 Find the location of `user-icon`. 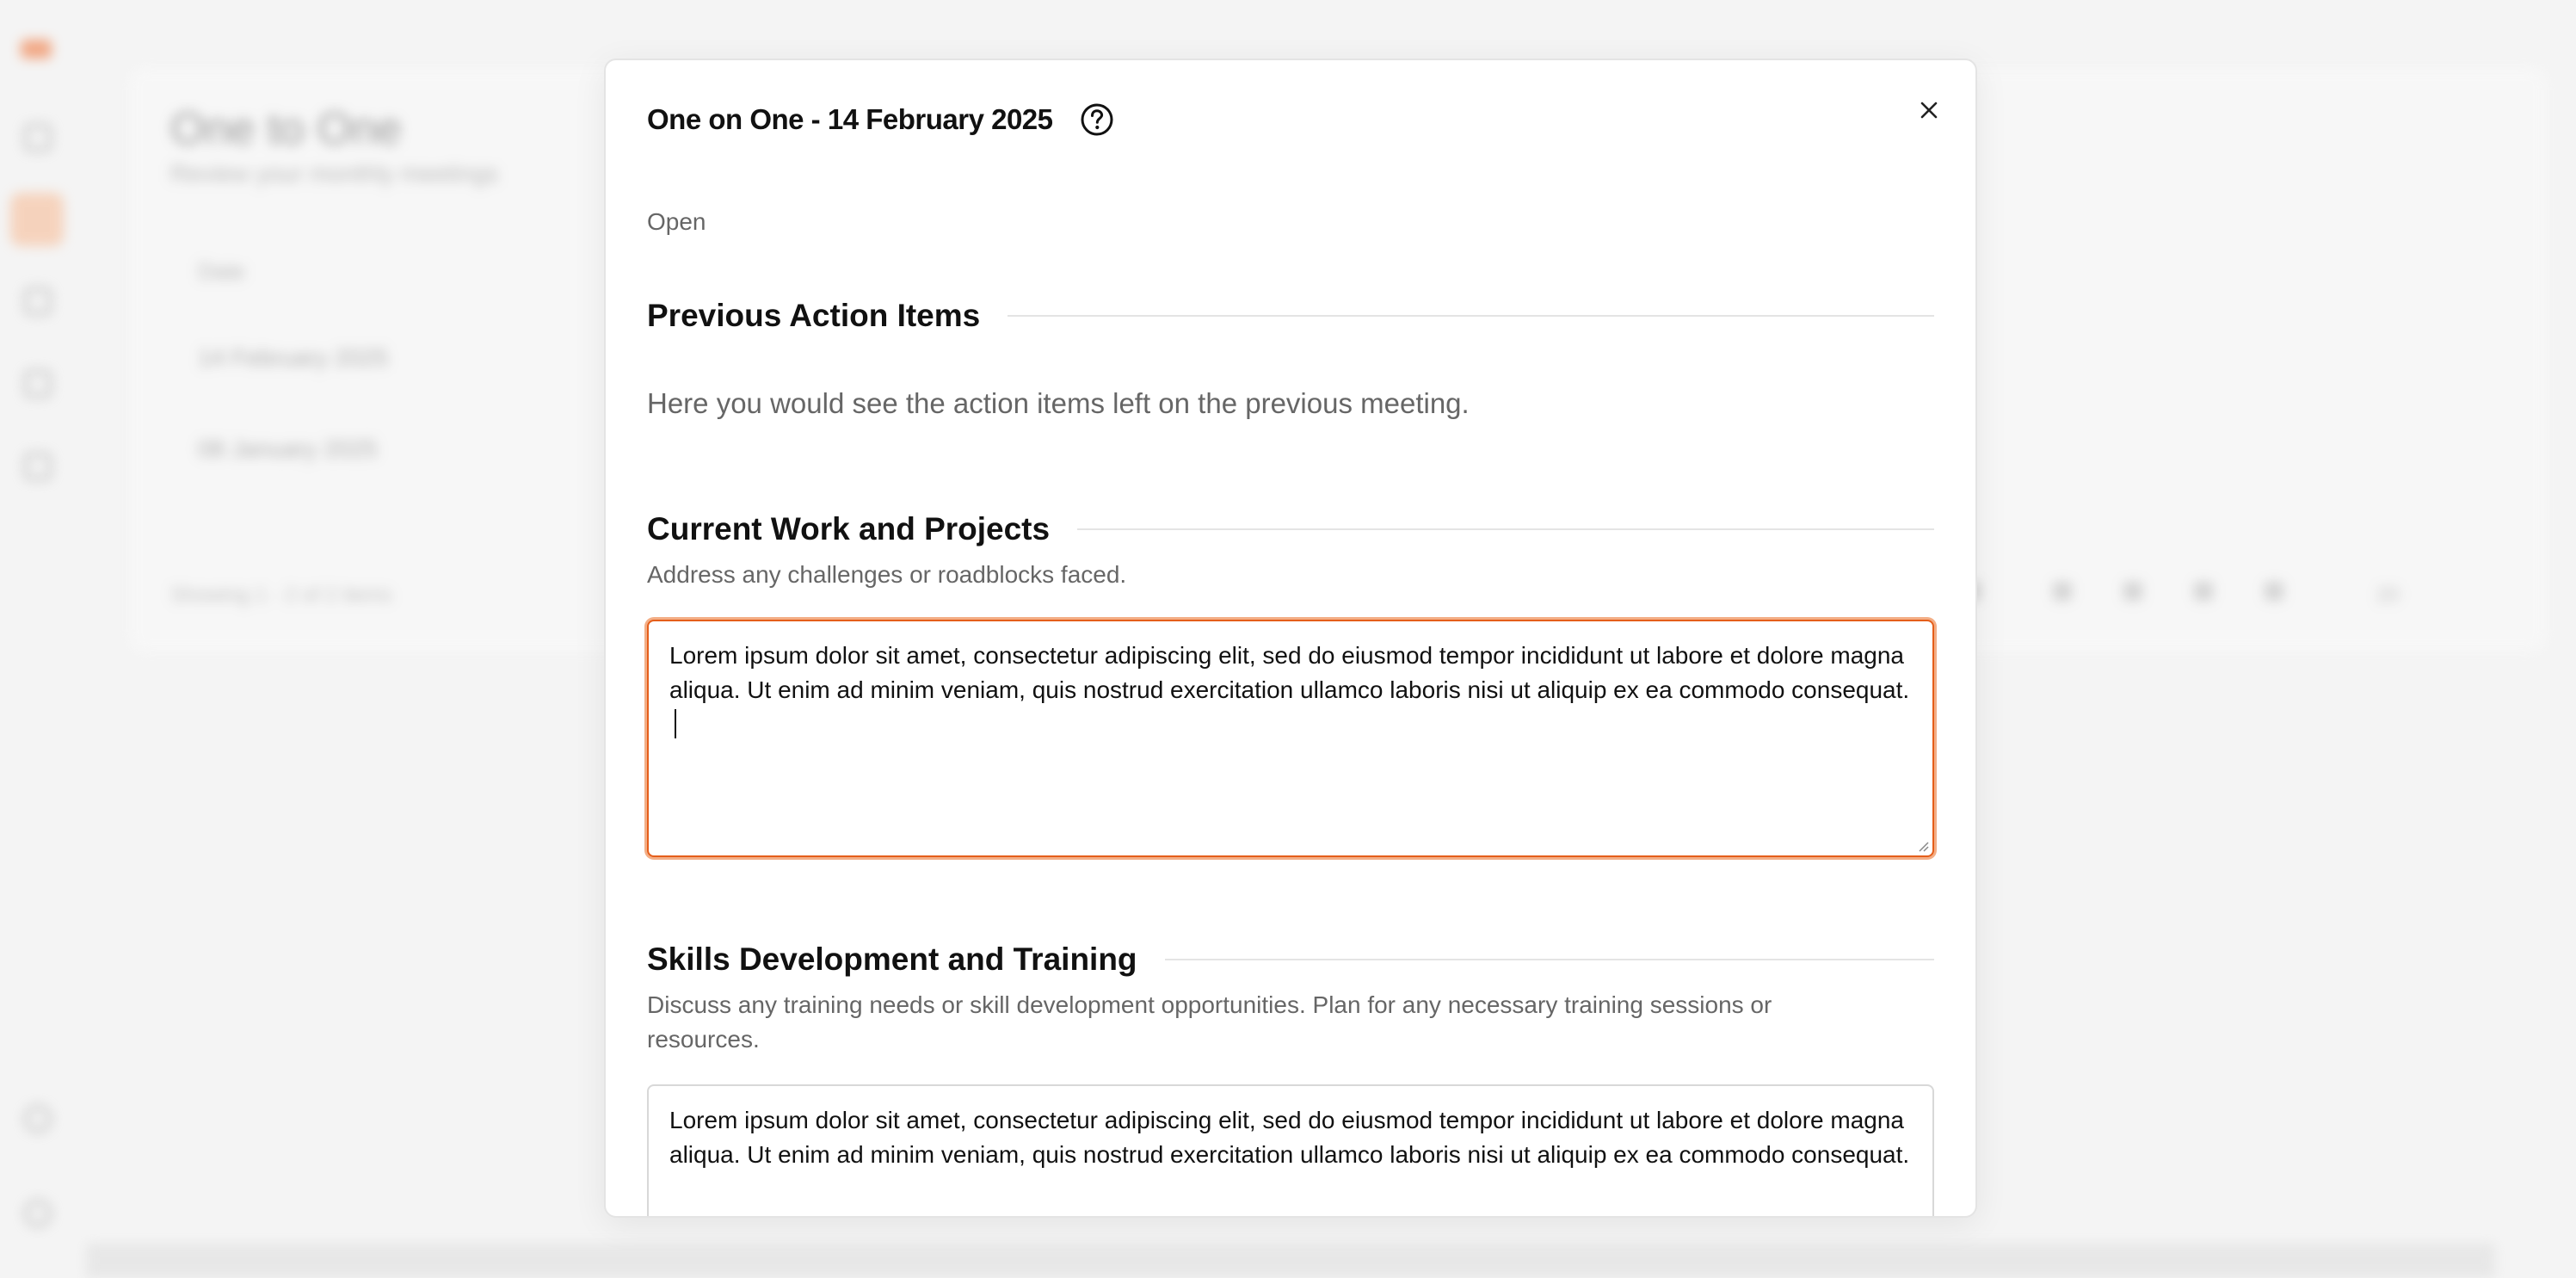

user-icon is located at coordinates (38, 1213).